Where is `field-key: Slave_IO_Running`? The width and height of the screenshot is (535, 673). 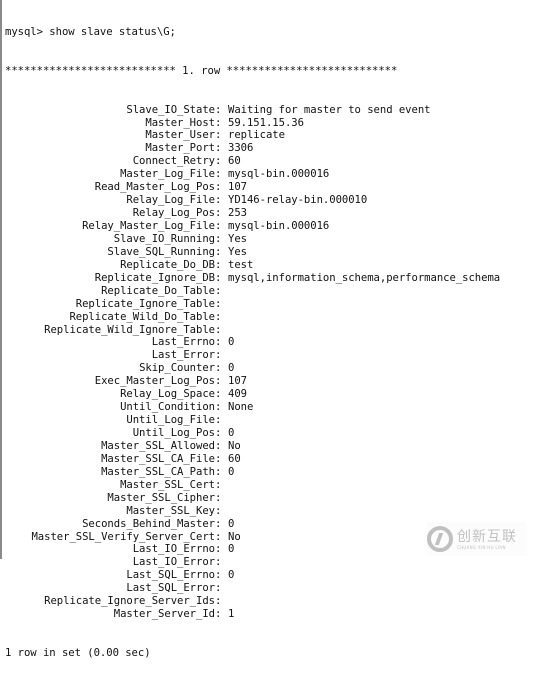 field-key: Slave_IO_Running is located at coordinates (164, 238).